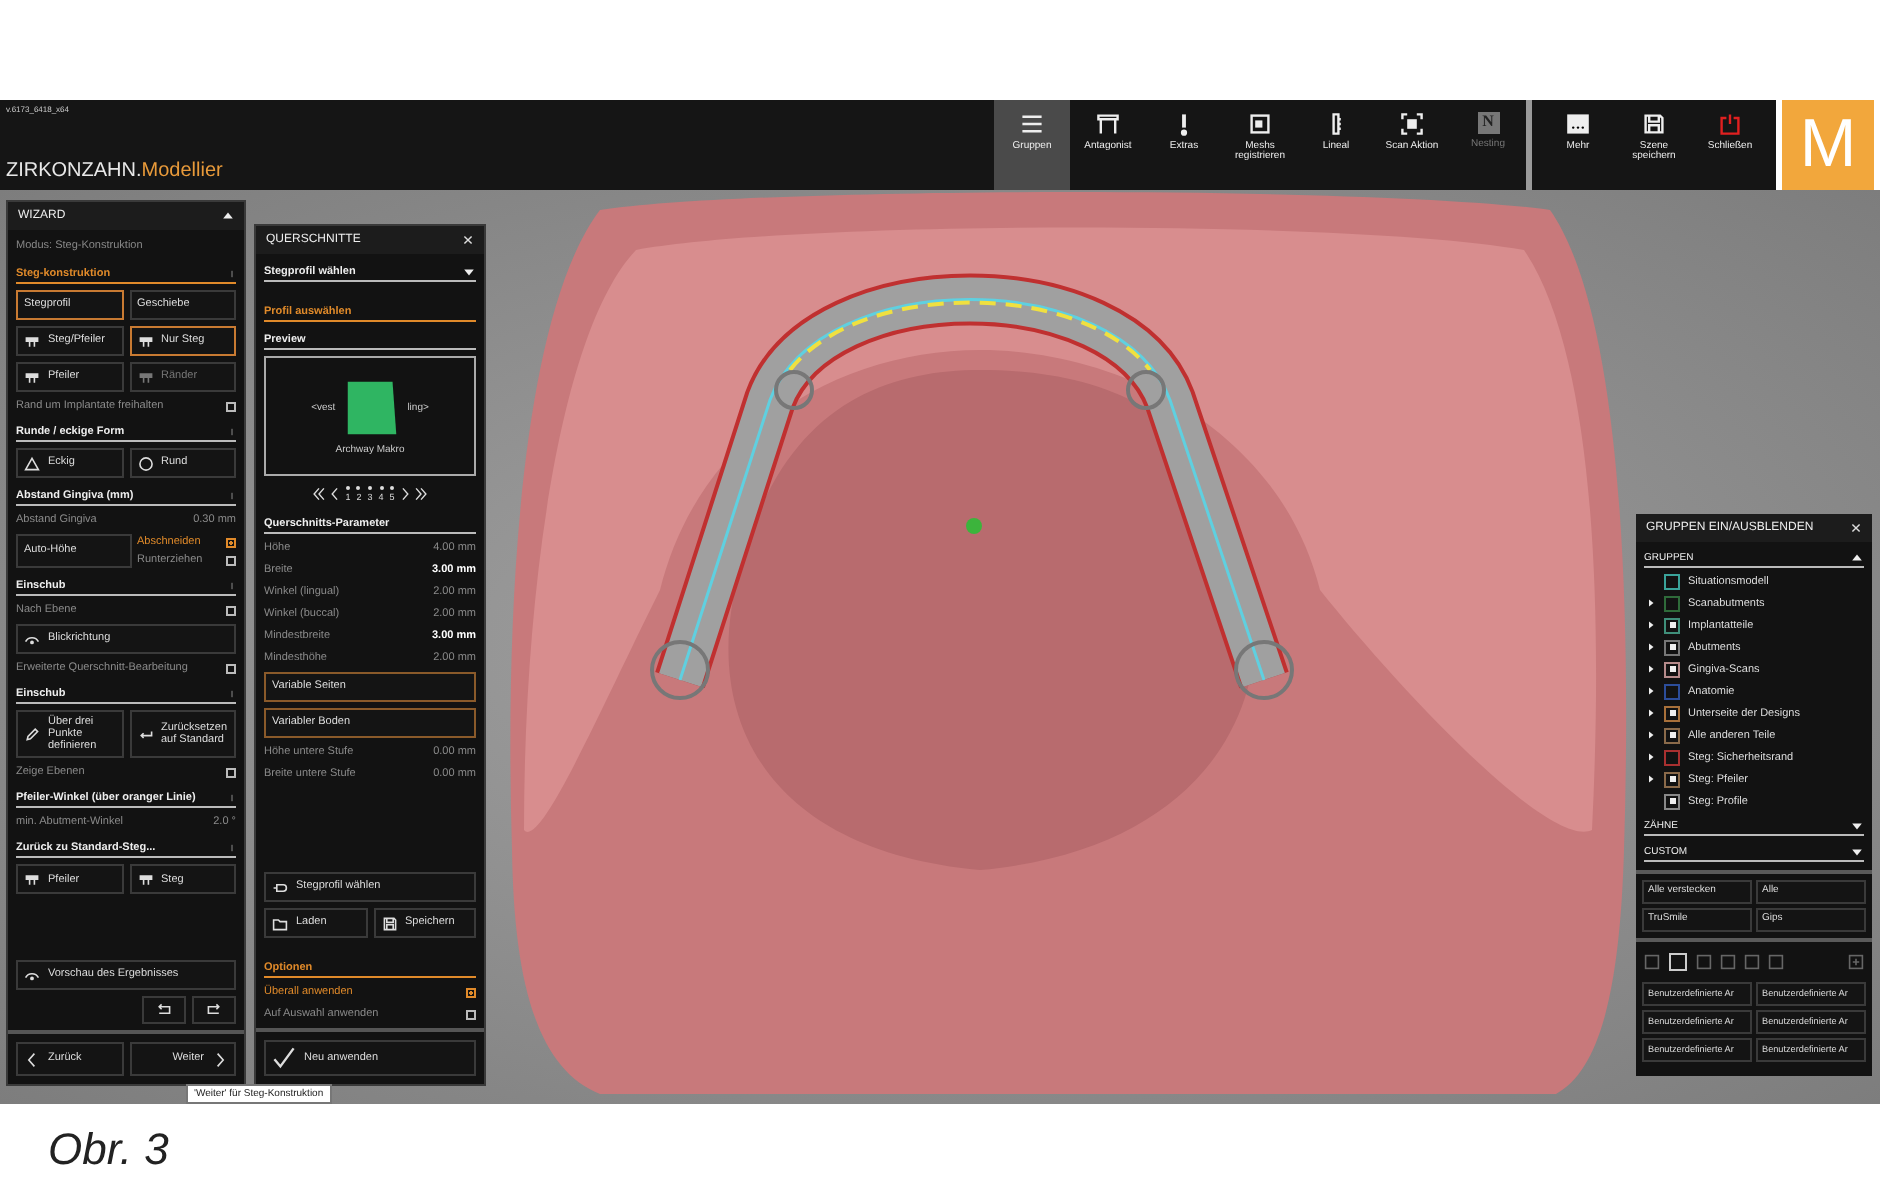 The width and height of the screenshot is (1880, 1200). Describe the element at coordinates (1828, 145) in the screenshot. I see `app-logo: M` at that location.